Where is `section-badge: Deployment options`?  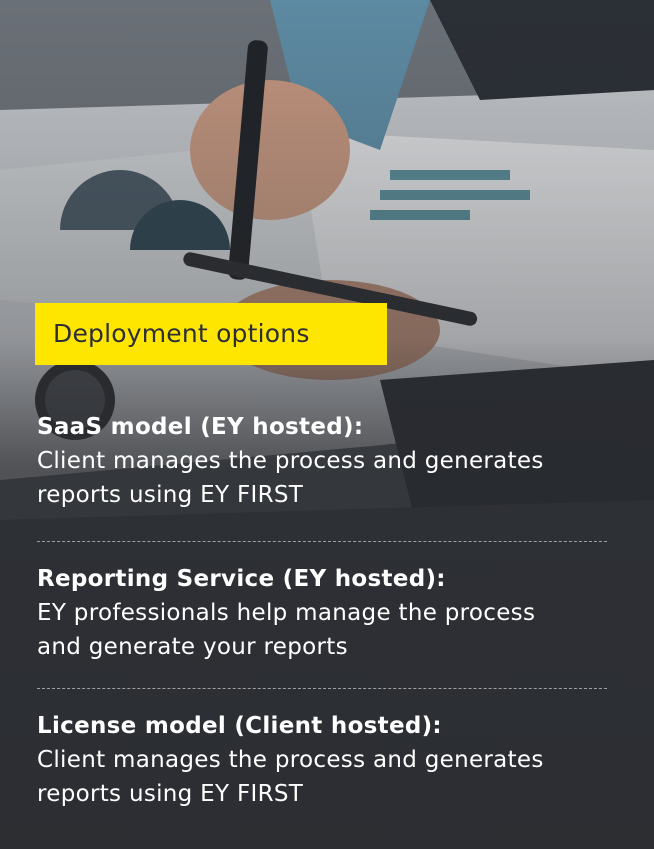
section-badge: Deployment options is located at coordinates (211, 334).